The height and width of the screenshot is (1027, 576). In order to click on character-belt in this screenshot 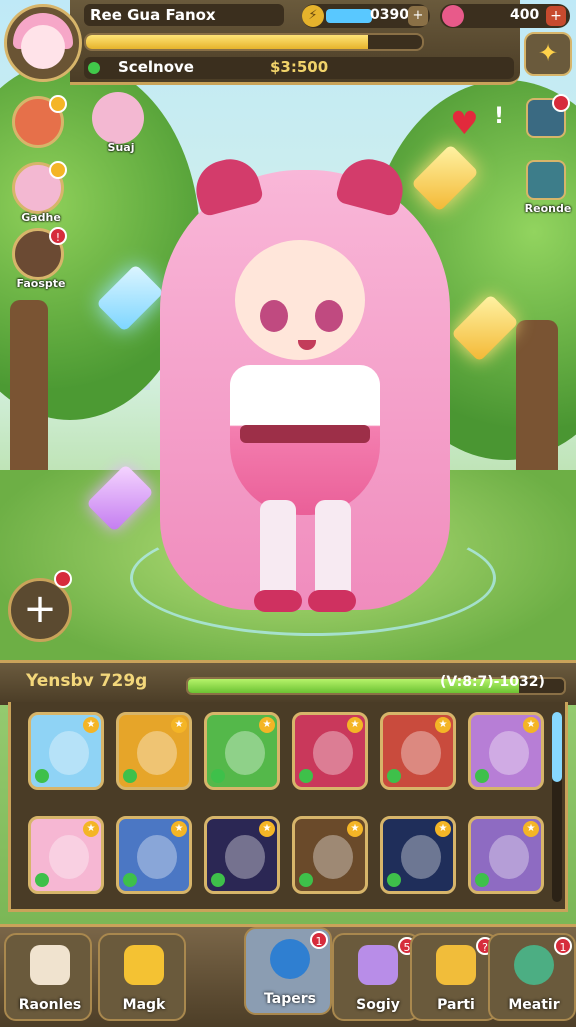, I will do `click(305, 434)`.